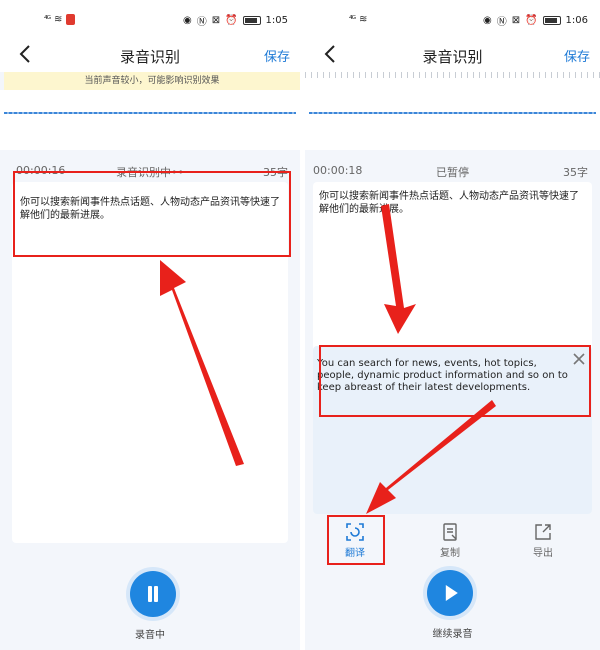 Image resolution: width=600 pixels, height=650 pixels. I want to click on clock: 1:06, so click(576, 20).